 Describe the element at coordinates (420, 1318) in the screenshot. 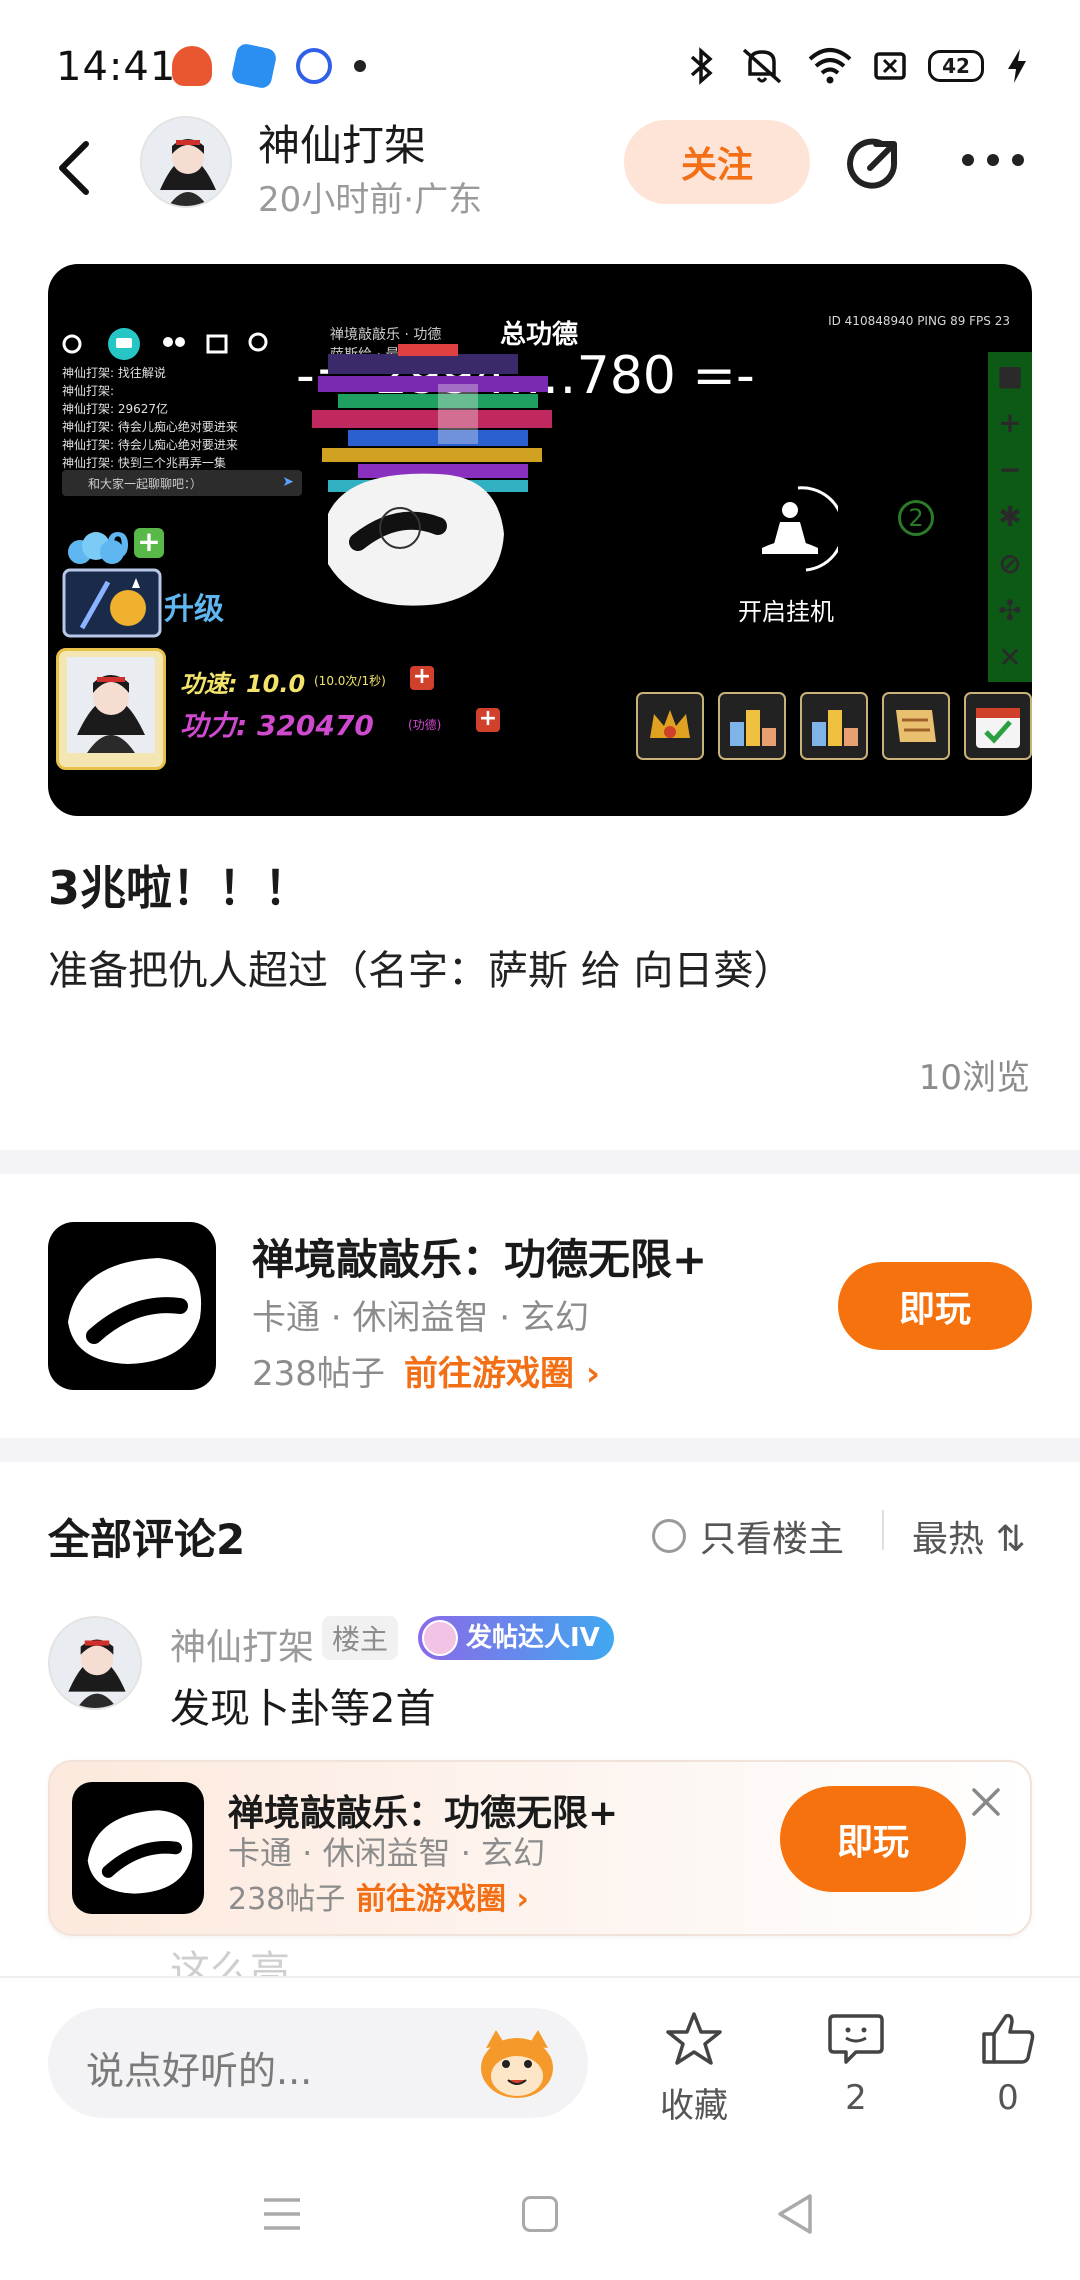

I see `game-tags: 卡通 · 休闲益智 · 玄幻` at that location.